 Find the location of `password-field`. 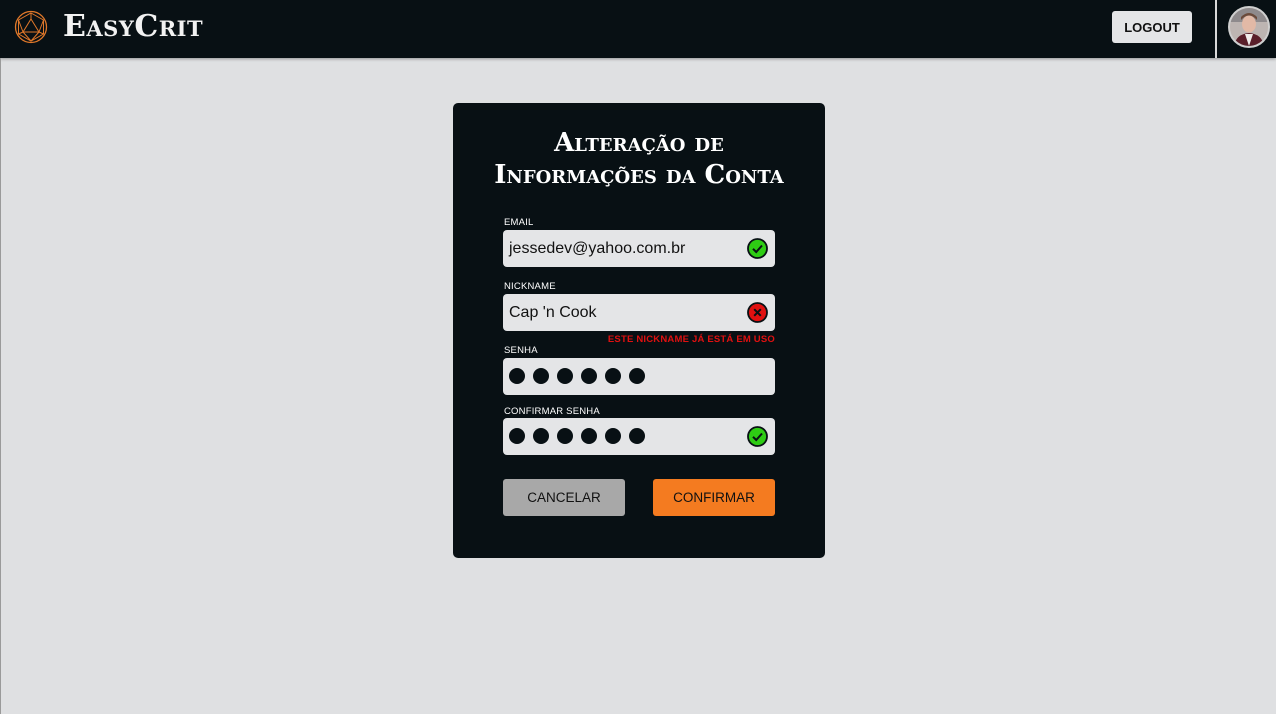

password-field is located at coordinates (639, 376).